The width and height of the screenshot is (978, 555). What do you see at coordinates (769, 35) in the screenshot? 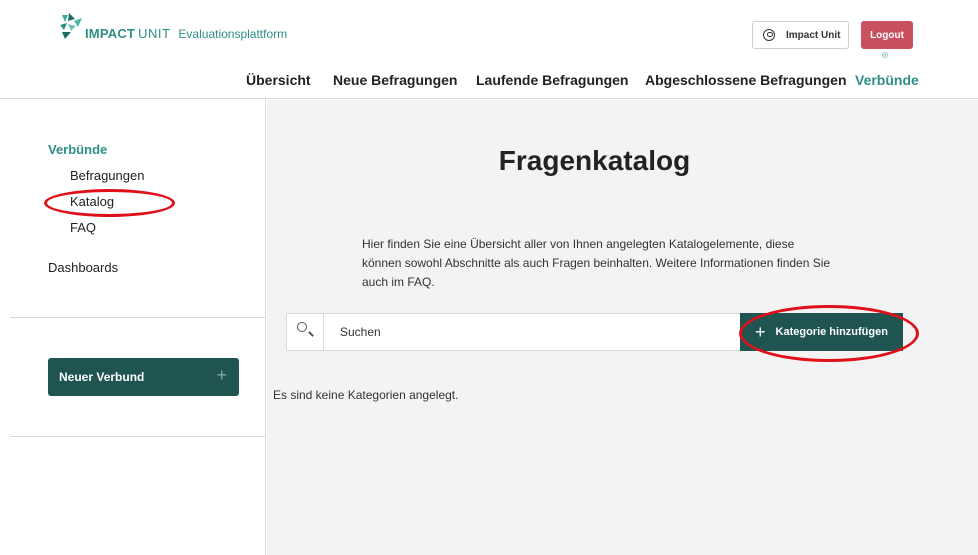
I see `user-icon` at bounding box center [769, 35].